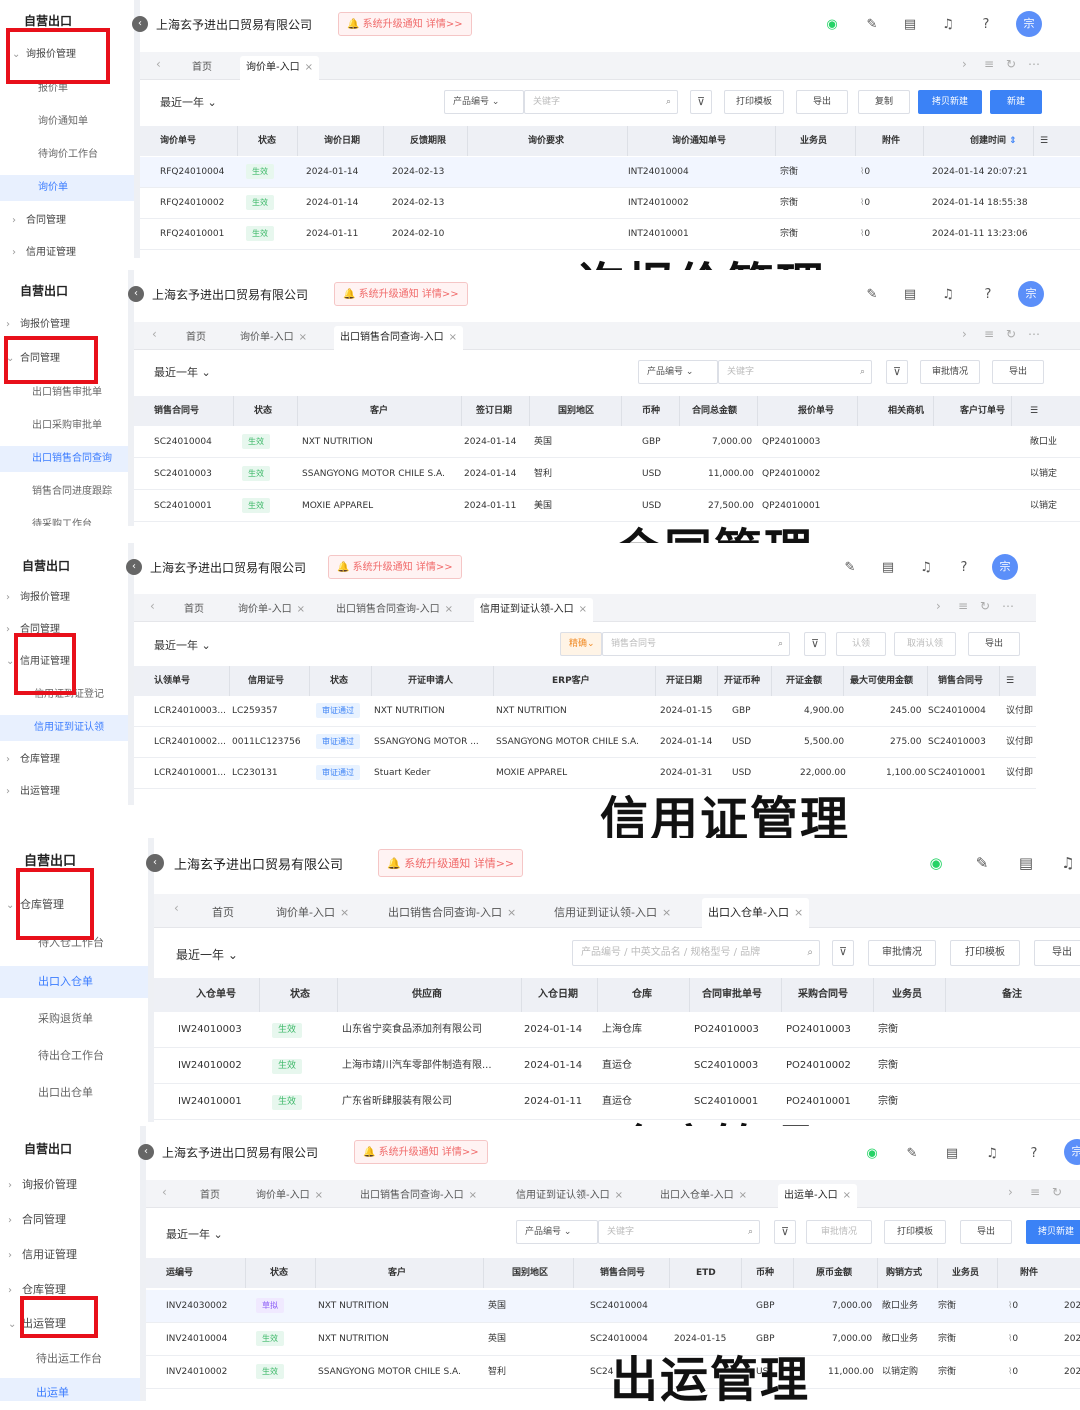 The height and width of the screenshot is (1410, 1080). What do you see at coordinates (1005, 567) in the screenshot?
I see `avatar: 宗` at bounding box center [1005, 567].